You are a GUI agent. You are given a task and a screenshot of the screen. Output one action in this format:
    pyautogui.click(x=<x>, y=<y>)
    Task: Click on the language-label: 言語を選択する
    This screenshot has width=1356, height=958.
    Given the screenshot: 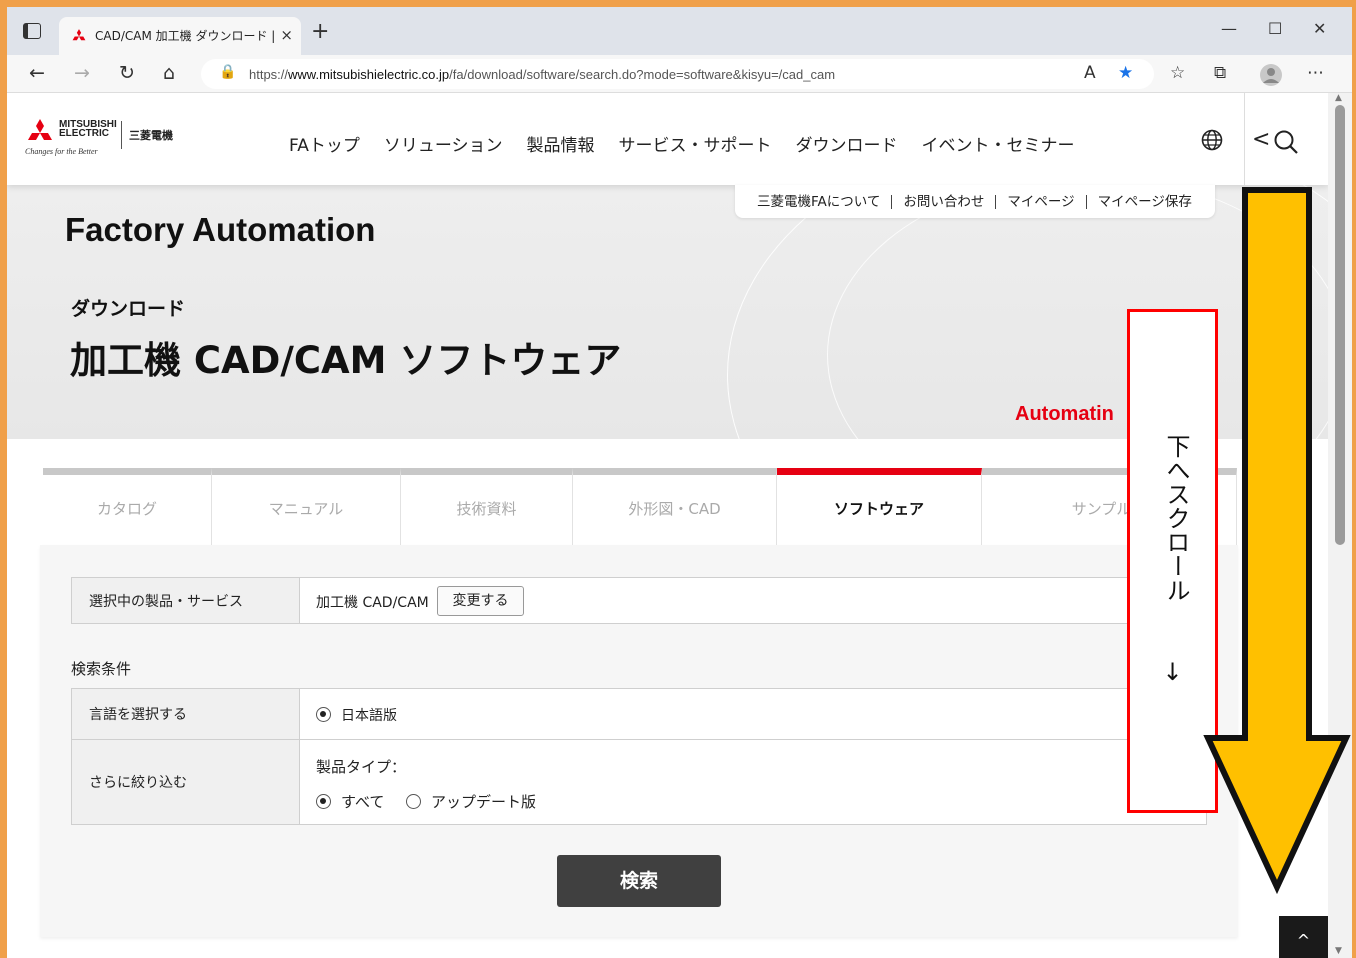 What is the action you would take?
    pyautogui.click(x=186, y=714)
    